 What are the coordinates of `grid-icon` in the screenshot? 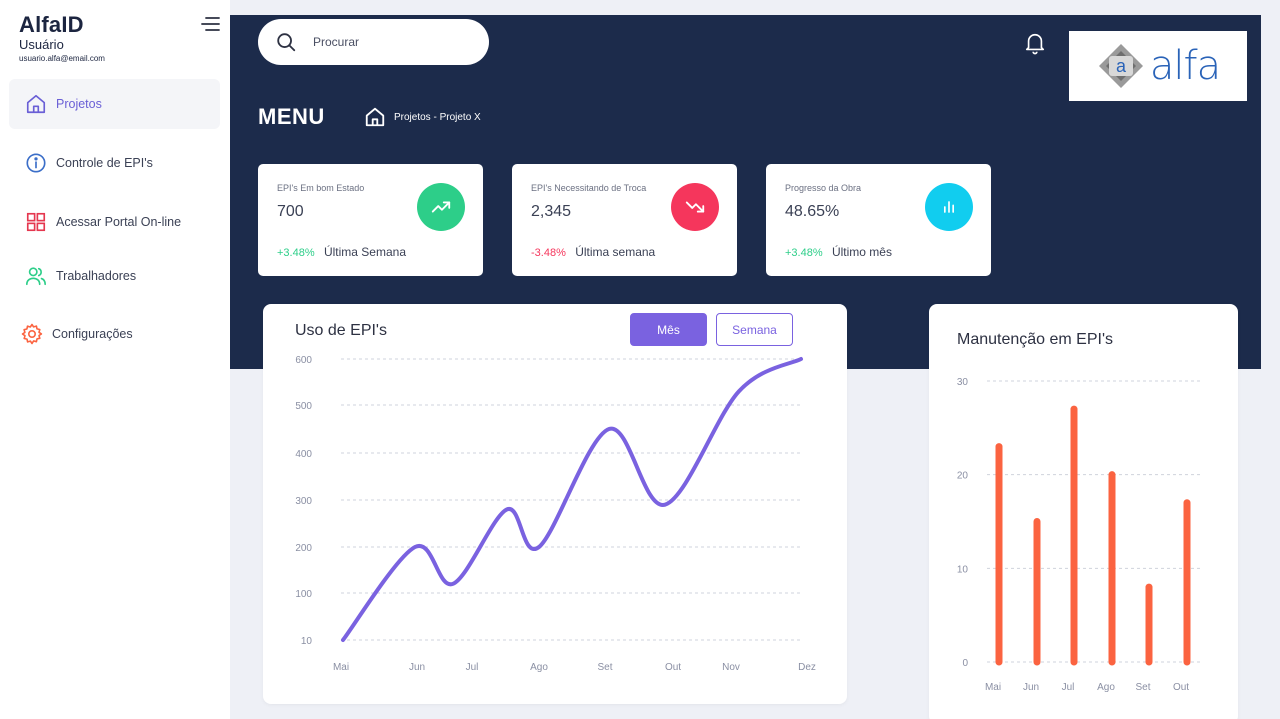 It's located at (36, 222).